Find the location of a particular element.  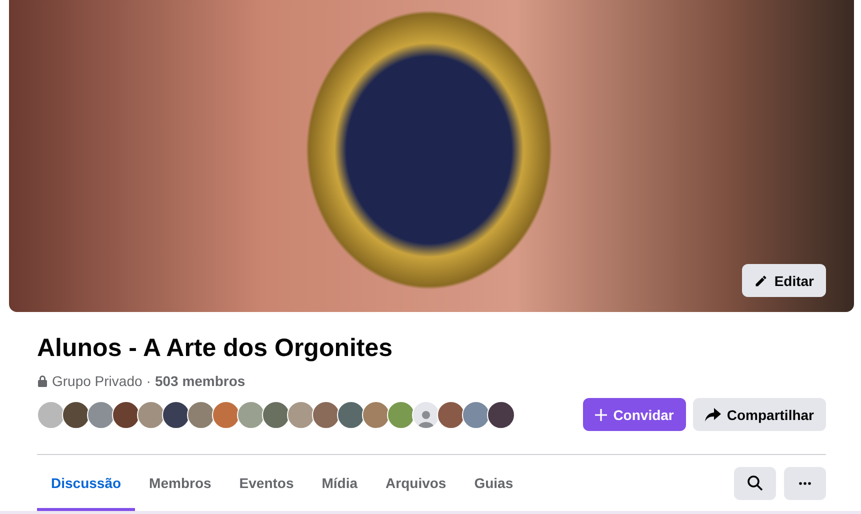

tab: Arquivos is located at coordinates (416, 483).